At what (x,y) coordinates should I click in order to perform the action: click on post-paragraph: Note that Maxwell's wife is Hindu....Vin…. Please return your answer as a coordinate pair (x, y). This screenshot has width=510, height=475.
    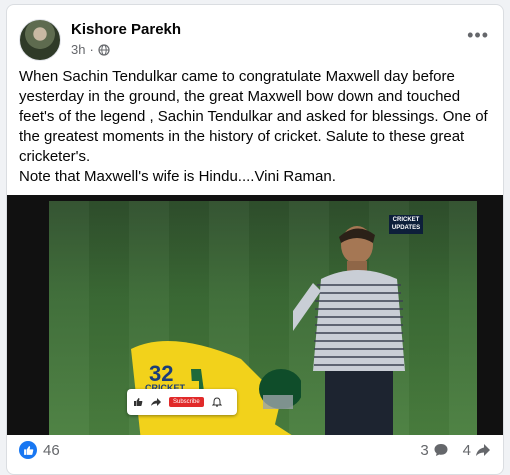
    Looking at the image, I should click on (177, 176).